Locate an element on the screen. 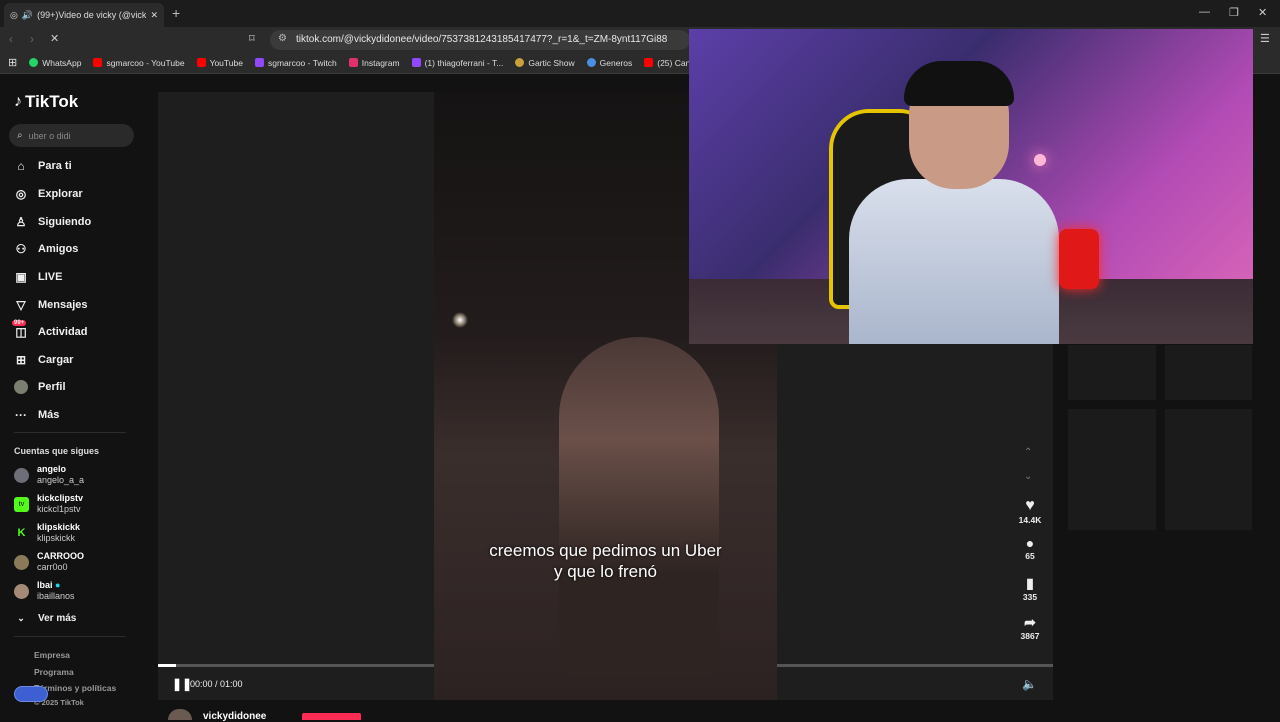 This screenshot has height=722, width=1280. tiktok-note-icon: ♪ is located at coordinates (18, 101).